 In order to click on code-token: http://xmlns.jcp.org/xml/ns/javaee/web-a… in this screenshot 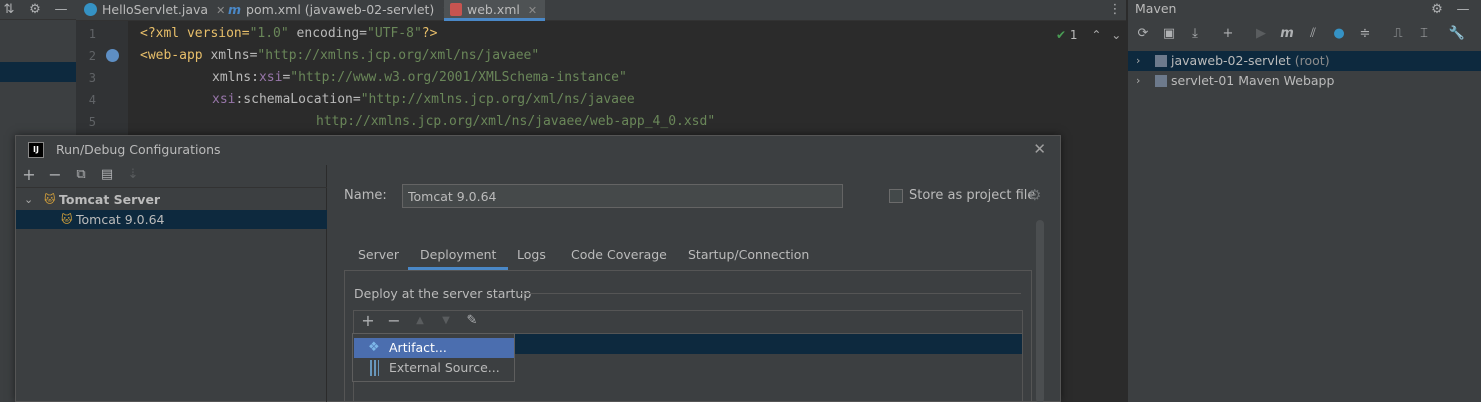, I will do `click(516, 121)`.